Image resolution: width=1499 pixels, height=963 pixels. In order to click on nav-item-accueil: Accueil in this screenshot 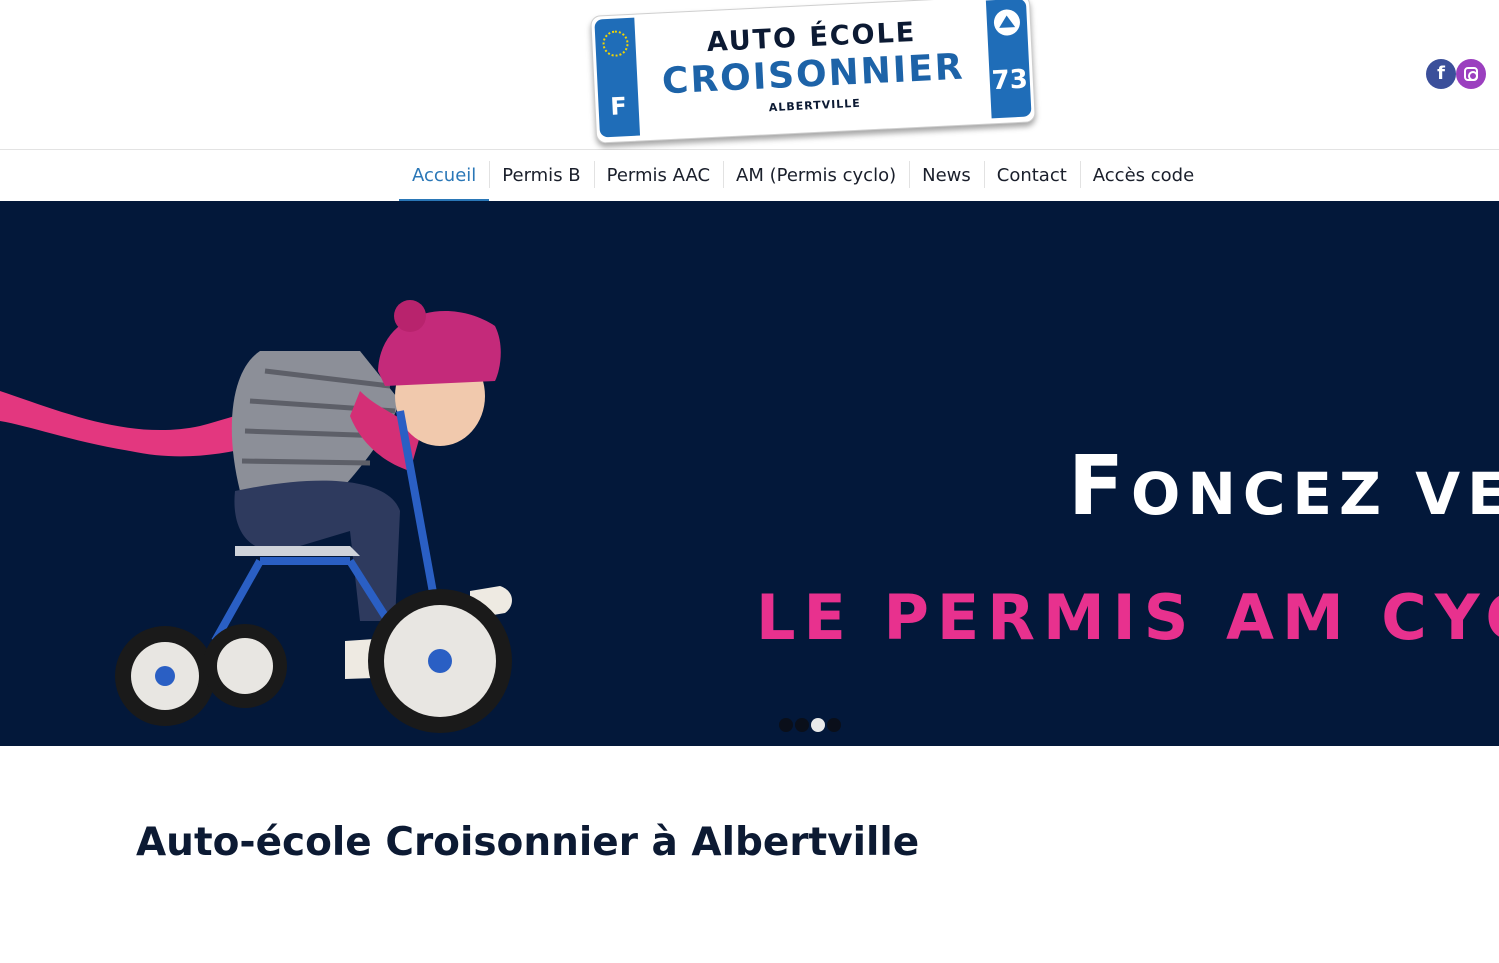, I will do `click(444, 175)`.